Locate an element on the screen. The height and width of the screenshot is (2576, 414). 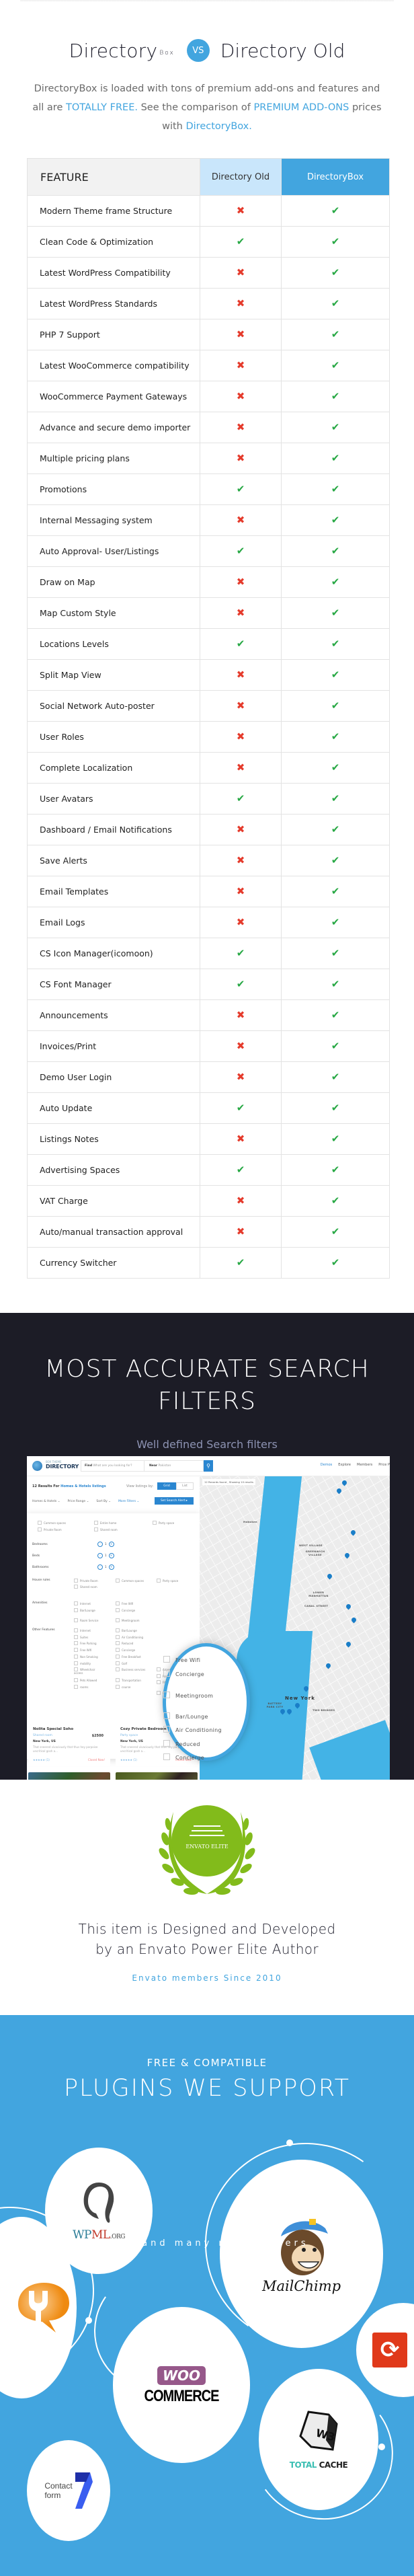
feature-checkbox: Wheelchair access is located at coordinates (87, 1671).